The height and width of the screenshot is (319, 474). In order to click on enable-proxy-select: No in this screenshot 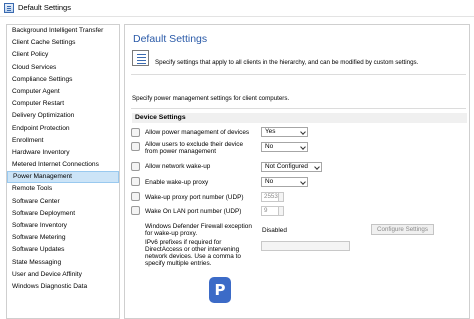, I will do `click(284, 182)`.